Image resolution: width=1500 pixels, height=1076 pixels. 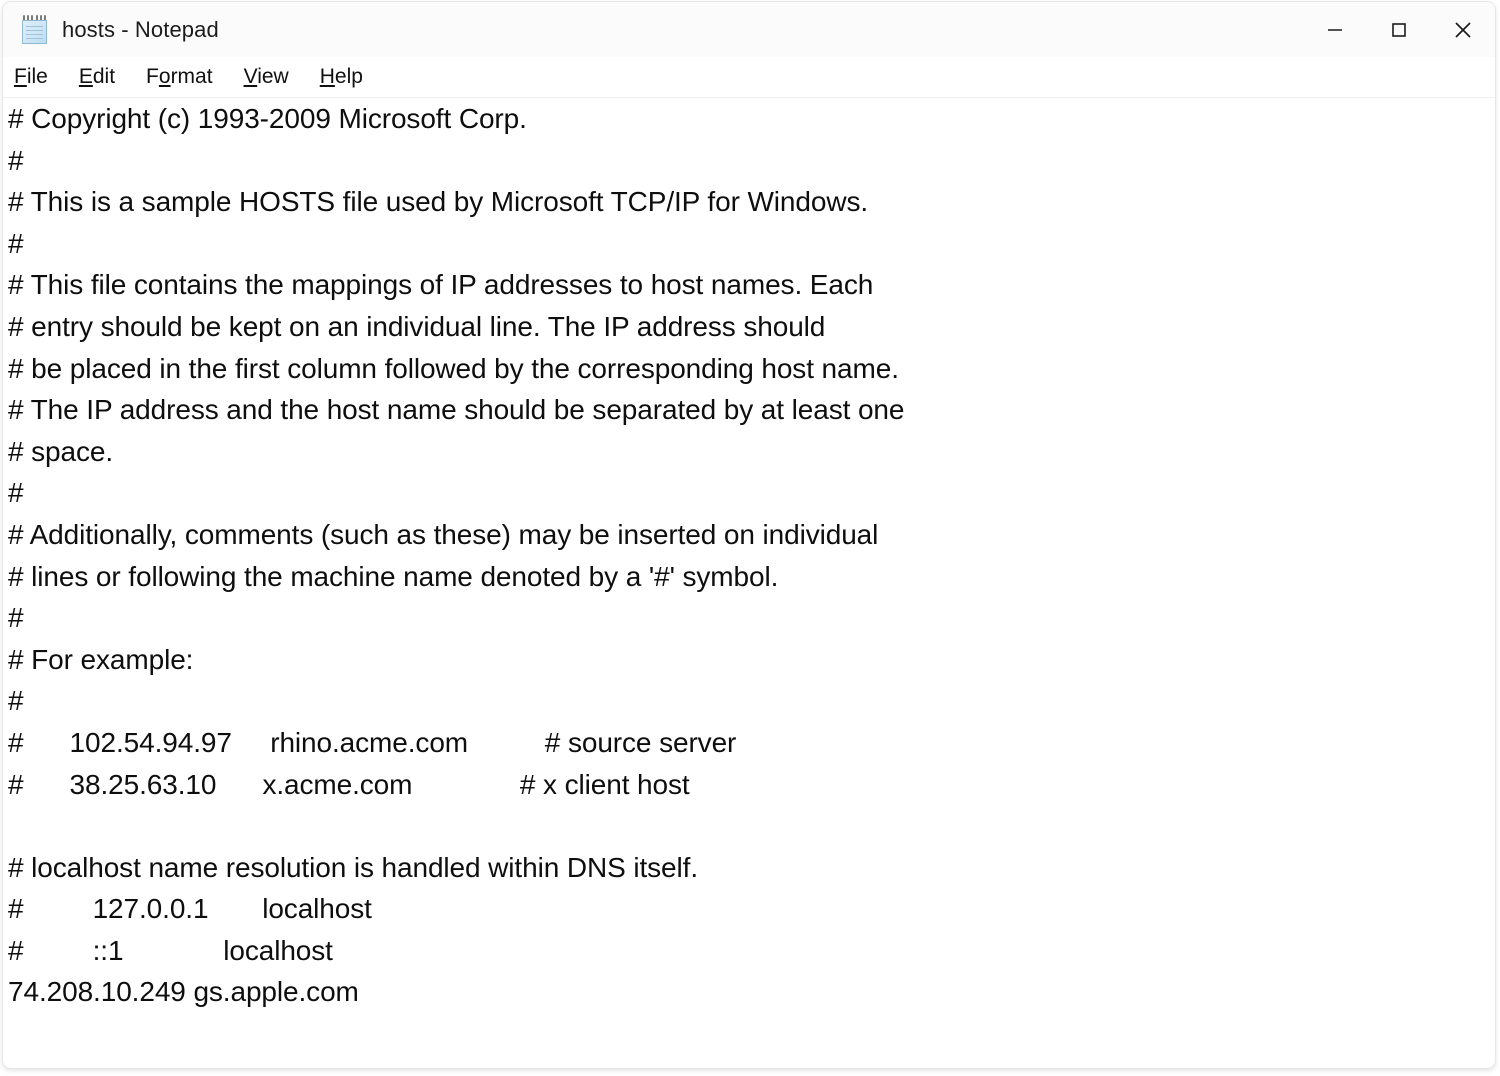 I want to click on window-title: hosts - Notepad, so click(x=140, y=29).